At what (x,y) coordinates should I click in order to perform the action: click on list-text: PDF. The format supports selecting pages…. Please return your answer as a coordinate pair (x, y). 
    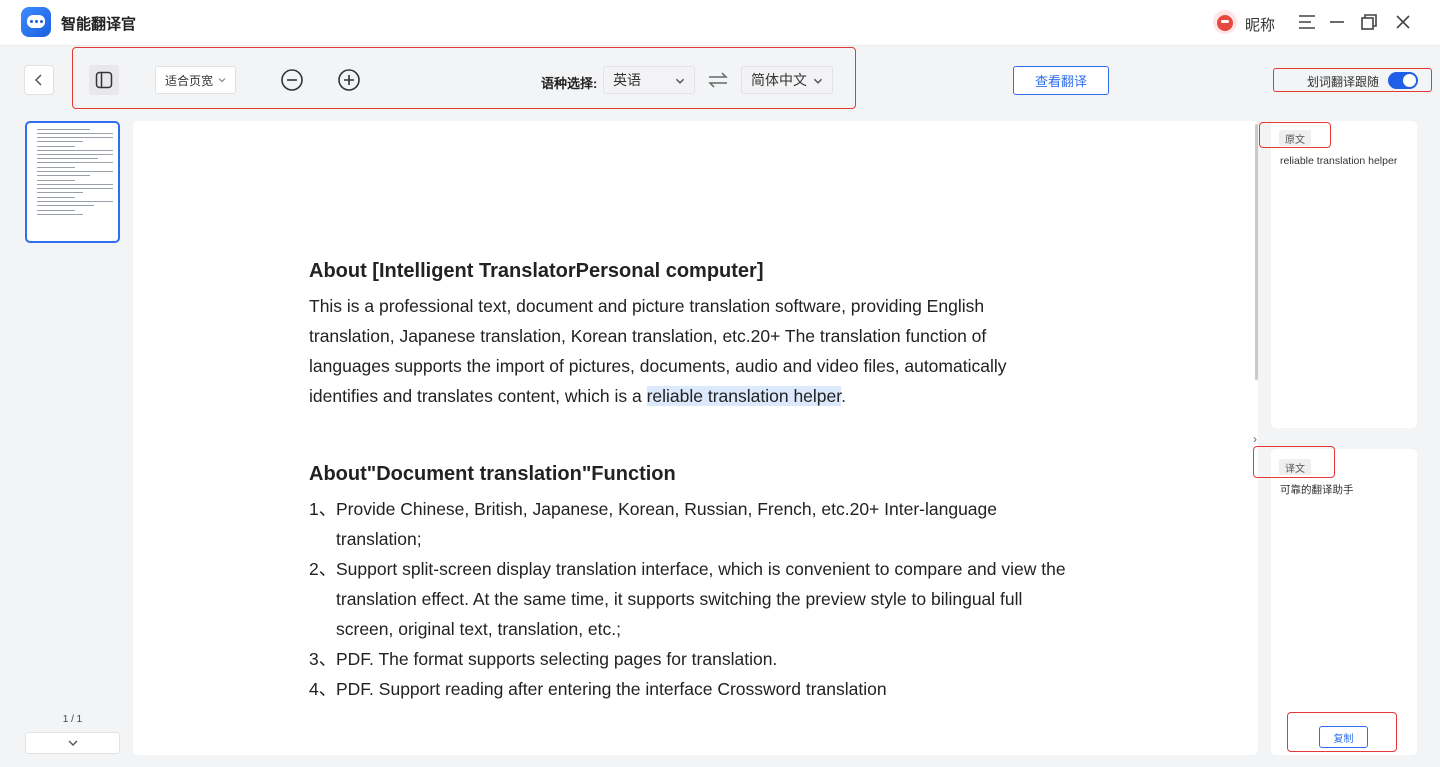
    Looking at the image, I should click on (557, 659).